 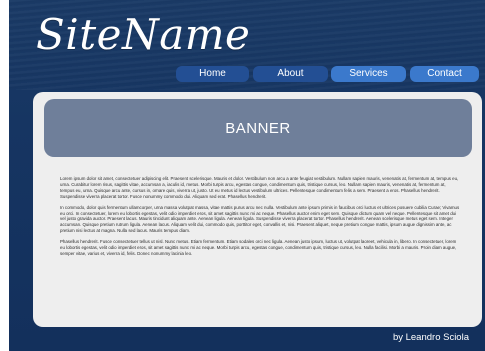 I want to click on nav-about-label: About, so click(x=290, y=73).